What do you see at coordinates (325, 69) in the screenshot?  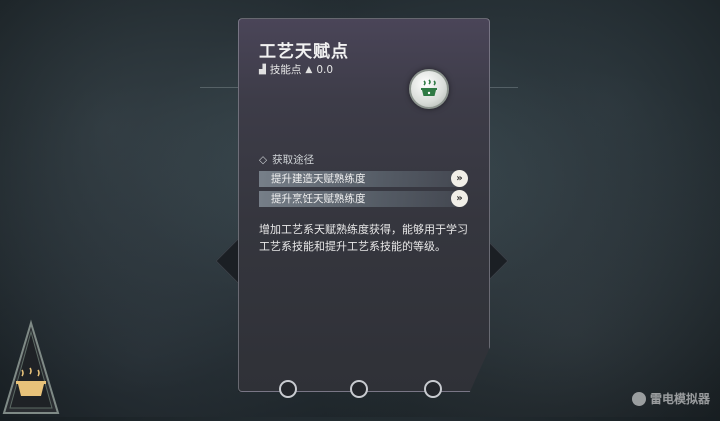 I see `skill-points-value: 0.0` at bounding box center [325, 69].